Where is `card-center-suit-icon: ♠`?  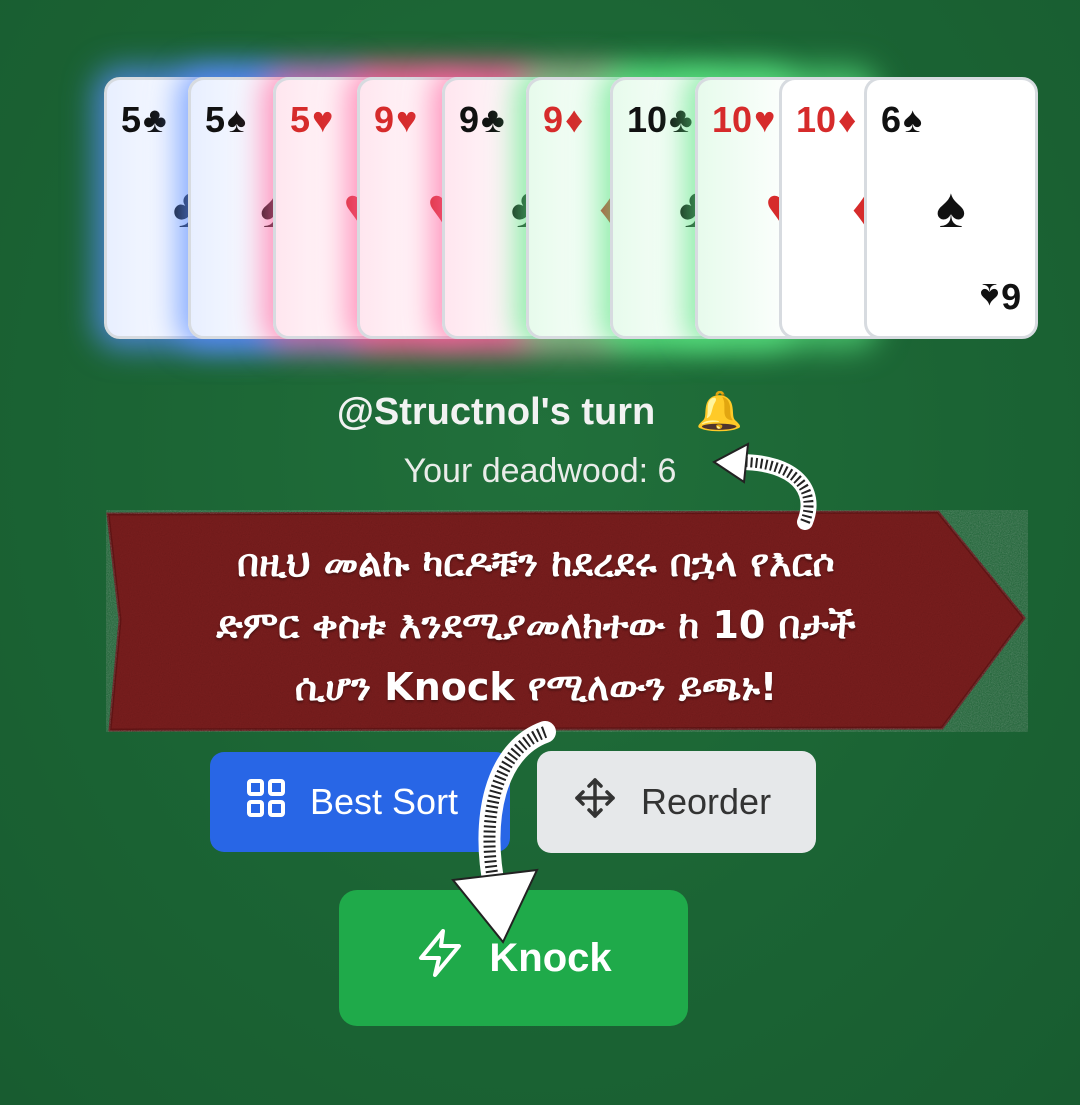
card-center-suit-icon: ♠ is located at coordinates (951, 207).